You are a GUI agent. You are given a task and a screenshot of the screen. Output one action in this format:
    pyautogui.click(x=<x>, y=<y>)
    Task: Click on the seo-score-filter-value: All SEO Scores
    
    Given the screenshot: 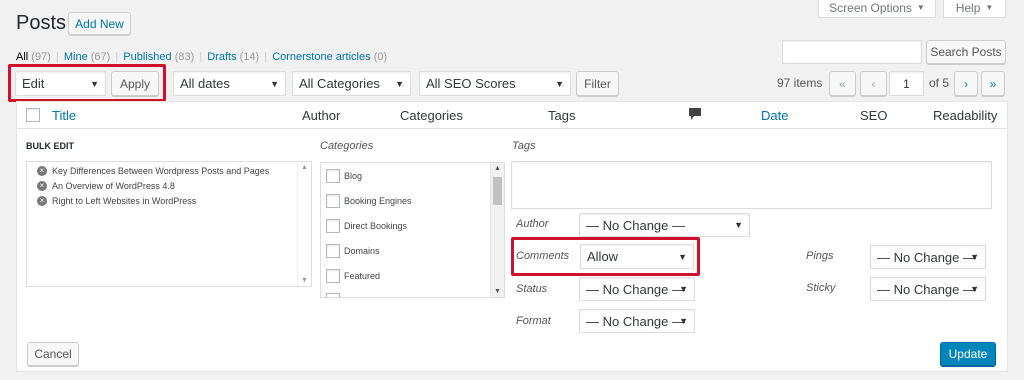 What is the action you would take?
    pyautogui.click(x=471, y=83)
    